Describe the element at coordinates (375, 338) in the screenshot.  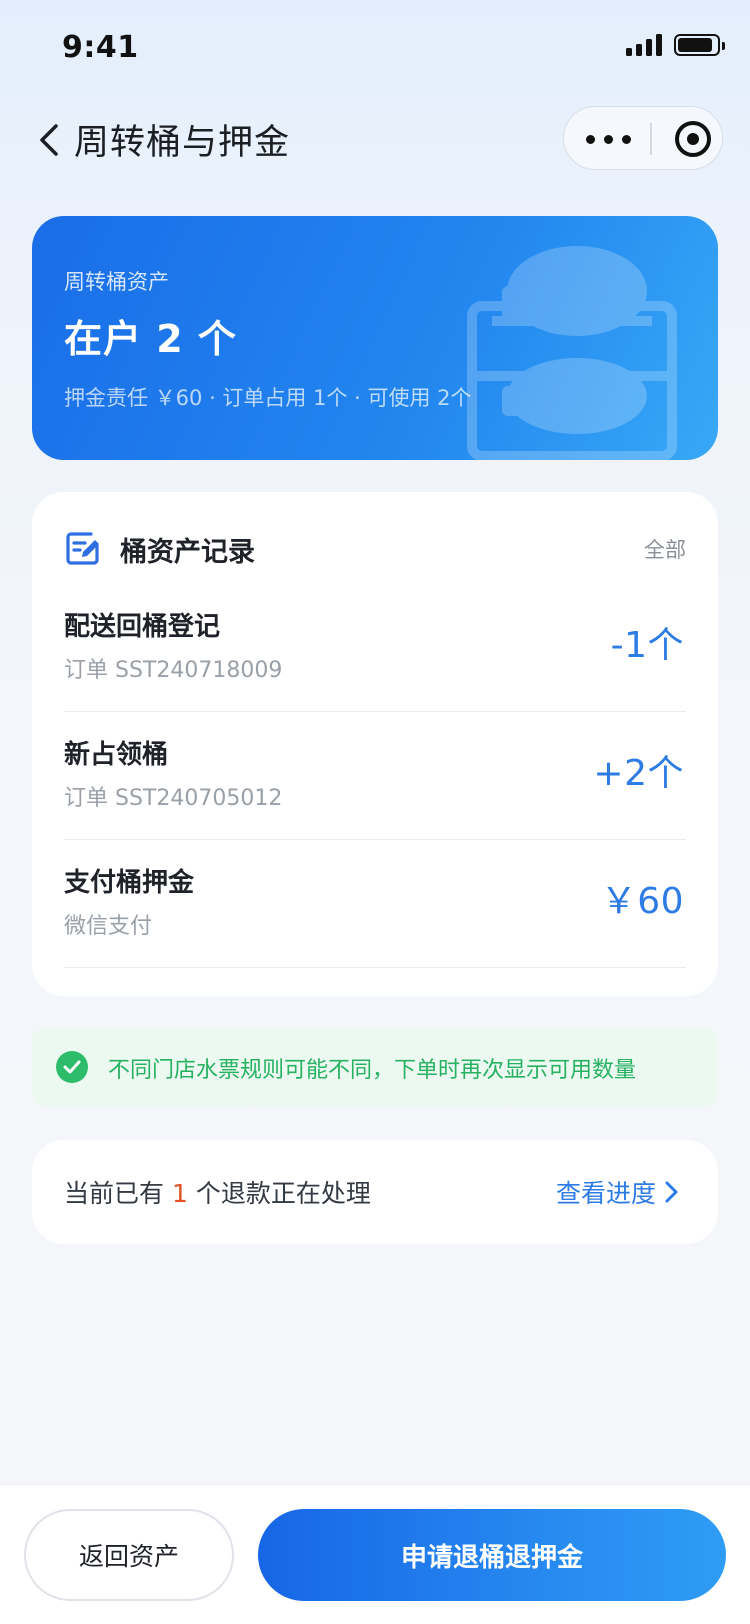
I see `asset-summary-card: 周转桶资产 在户 2 个 押金责任 ￥60 · 订单占用 1个 · 可使用 2个` at that location.